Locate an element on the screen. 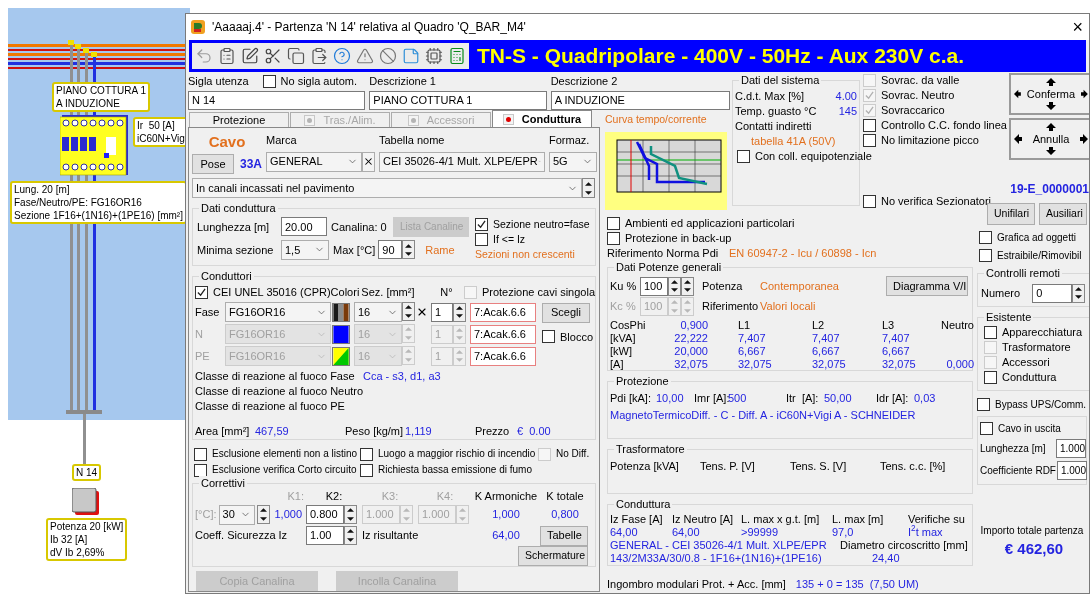 This screenshot has height=594, width=1090. label-text: Numero is located at coordinates (1001, 293).